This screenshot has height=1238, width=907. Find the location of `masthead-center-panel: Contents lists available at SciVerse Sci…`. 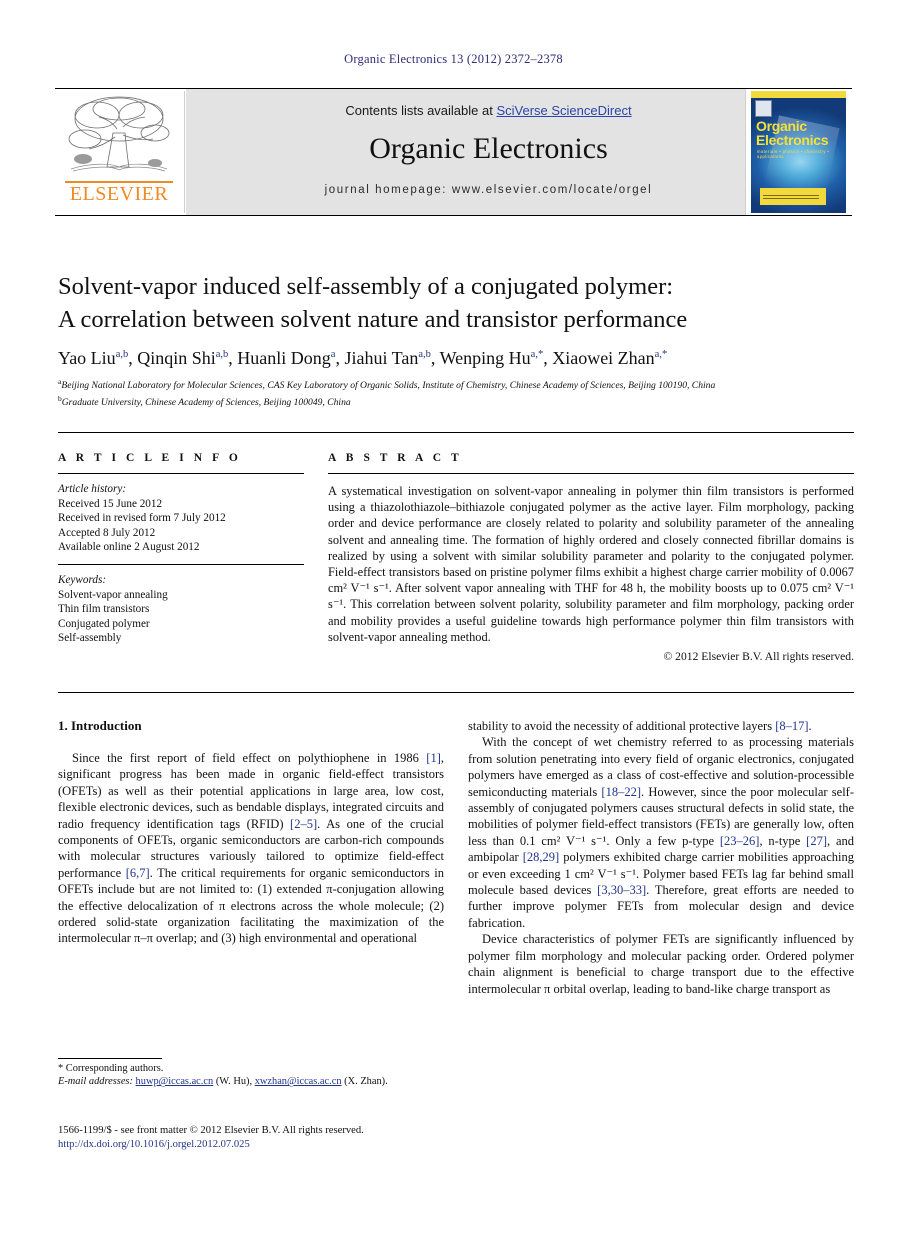

masthead-center-panel: Contents lists available at SciVerse Sci… is located at coordinates (488, 152).